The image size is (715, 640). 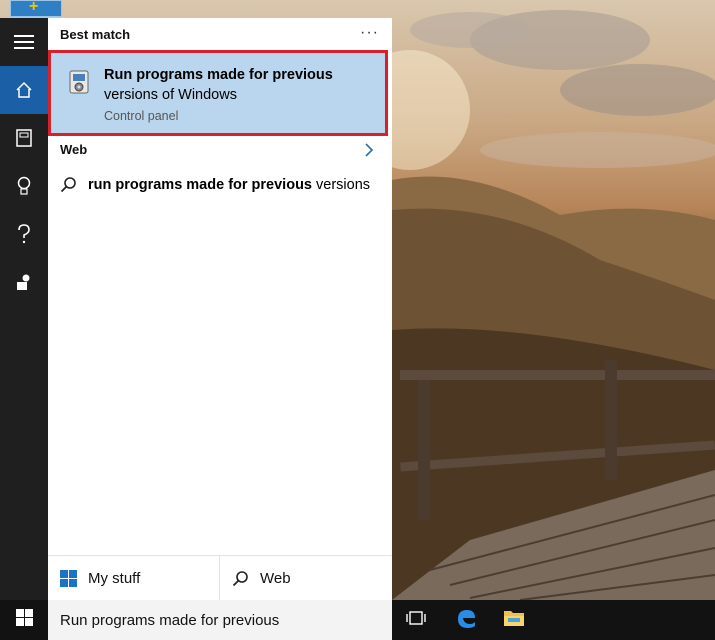 I want to click on result-title: Run programs made for previous, so click(x=218, y=75).